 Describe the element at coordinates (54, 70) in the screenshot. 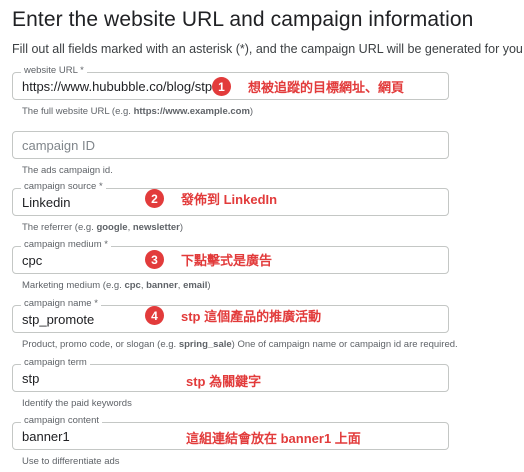

I see `website-url-label: website URL *` at that location.